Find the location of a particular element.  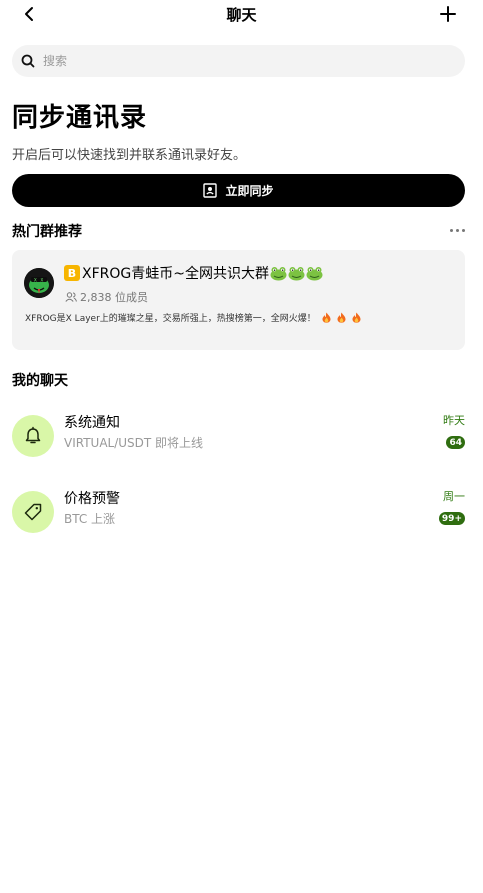

group-description-text: XFROG是X Layer上的璀璨之星，交易所强上，热搜榜第一，全网火爆！ is located at coordinates (170, 319).